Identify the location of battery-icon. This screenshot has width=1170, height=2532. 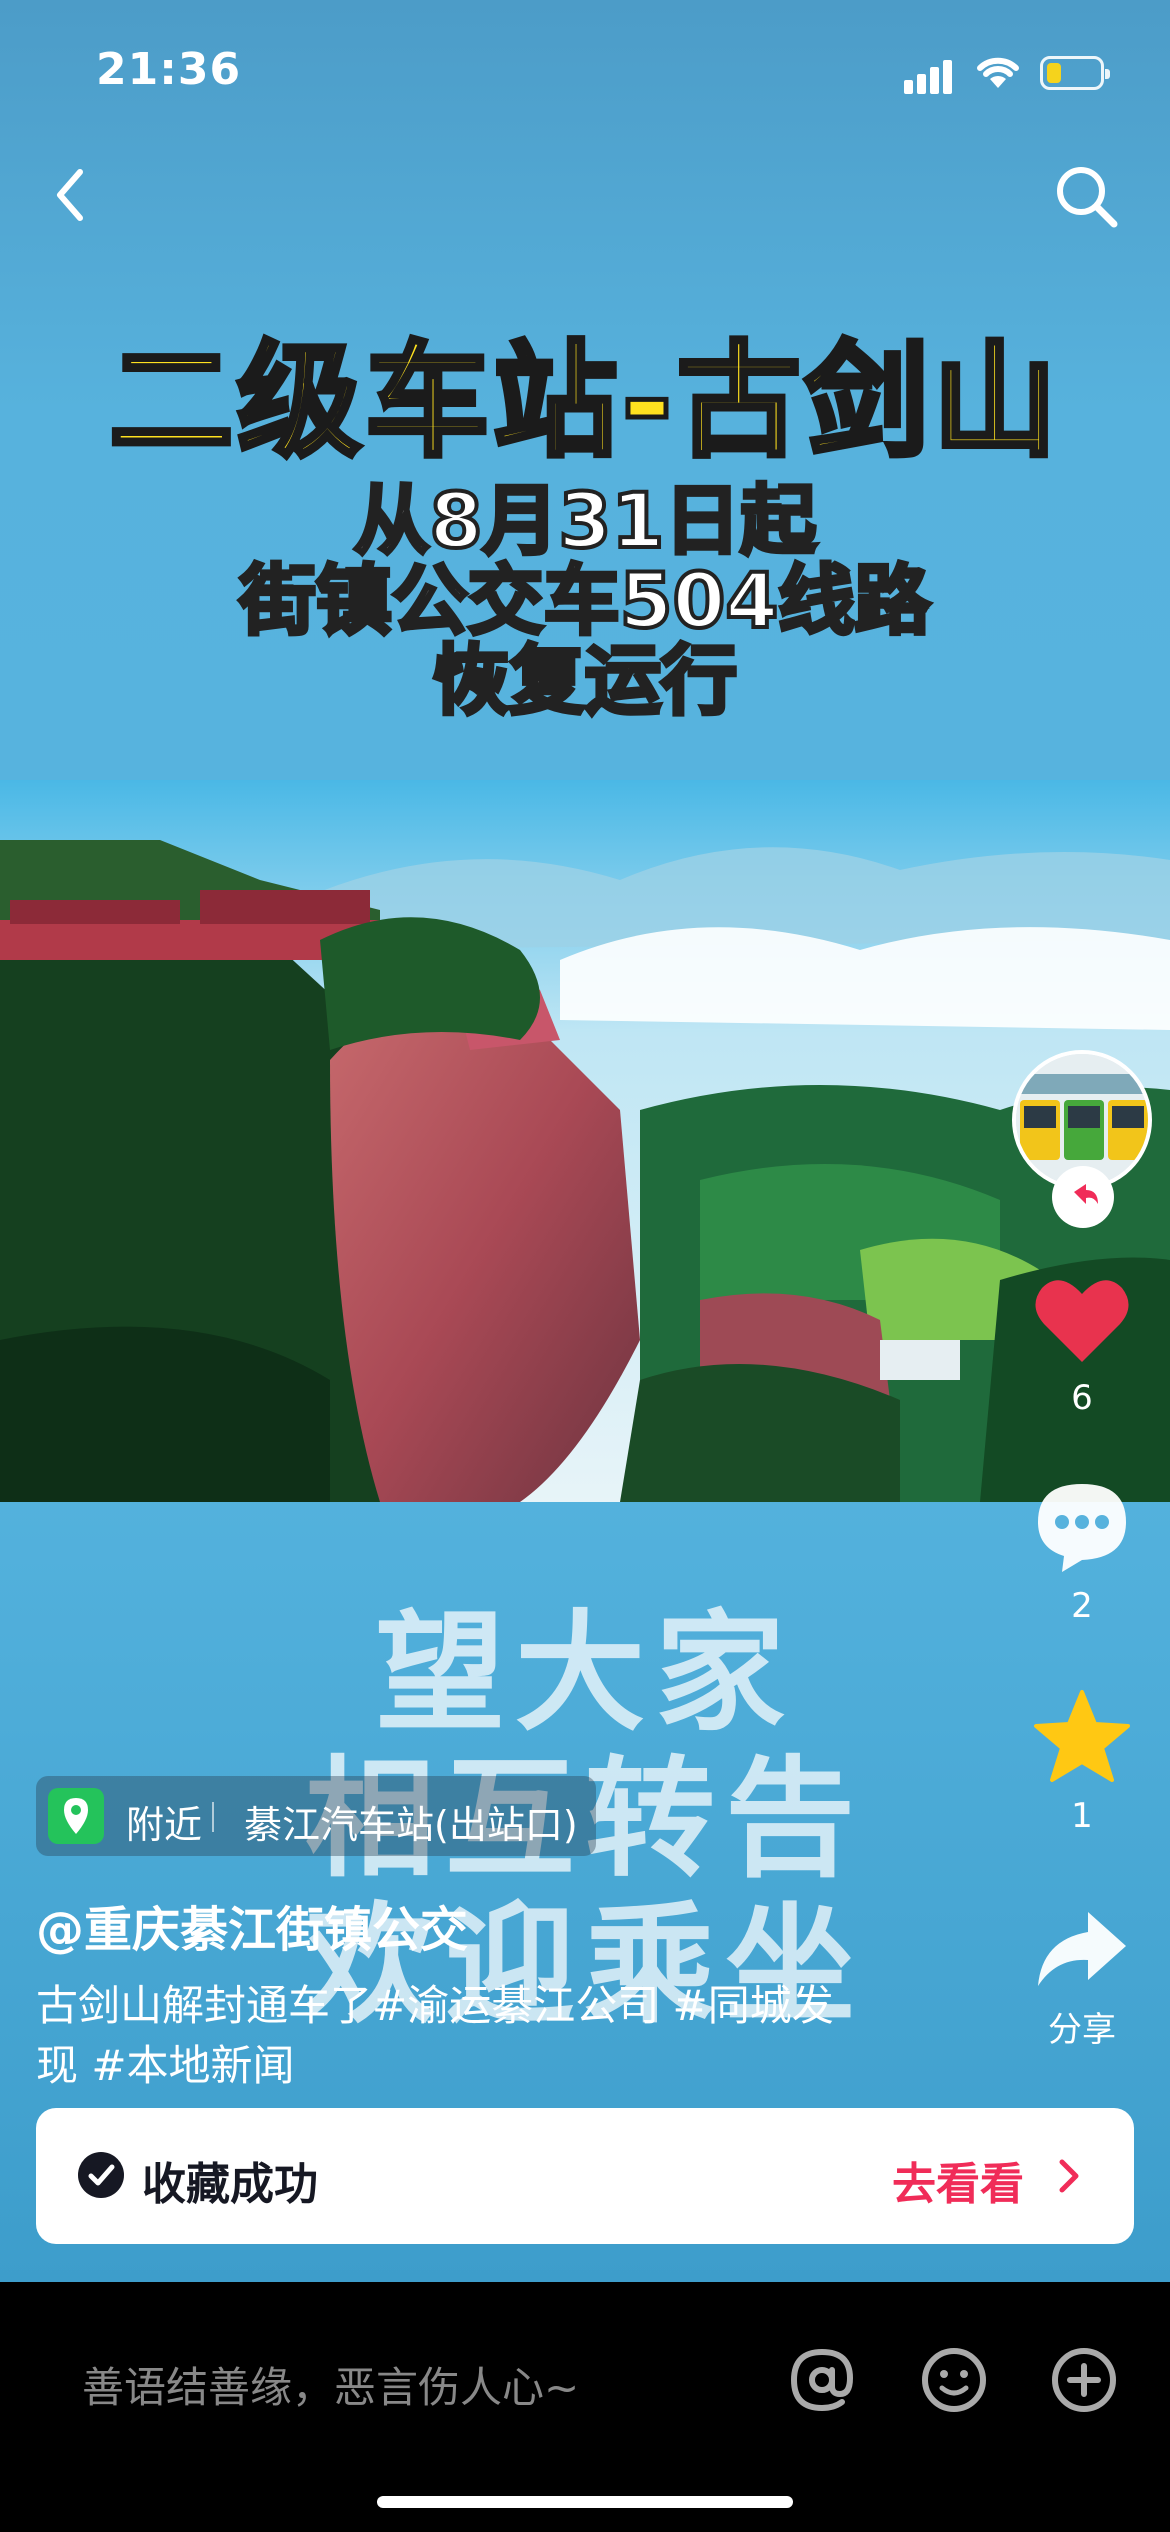
(1075, 73).